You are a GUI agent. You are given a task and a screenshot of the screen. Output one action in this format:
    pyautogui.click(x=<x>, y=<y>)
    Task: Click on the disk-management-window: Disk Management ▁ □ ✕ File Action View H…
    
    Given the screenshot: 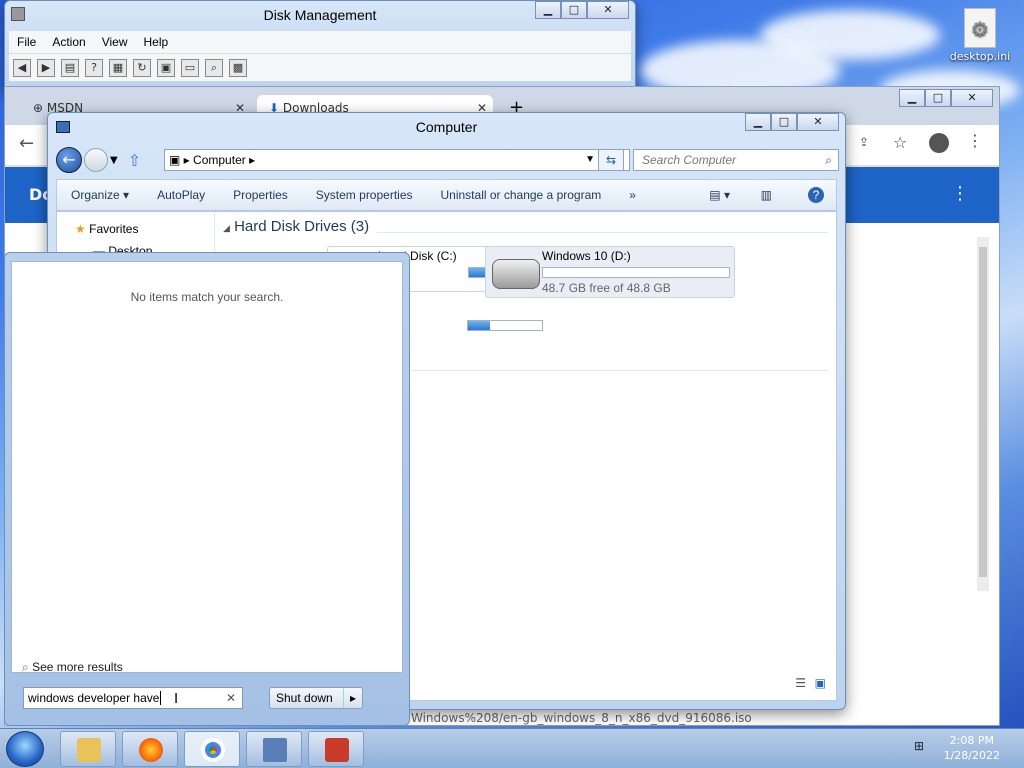 What is the action you would take?
    pyautogui.click(x=320, y=46)
    